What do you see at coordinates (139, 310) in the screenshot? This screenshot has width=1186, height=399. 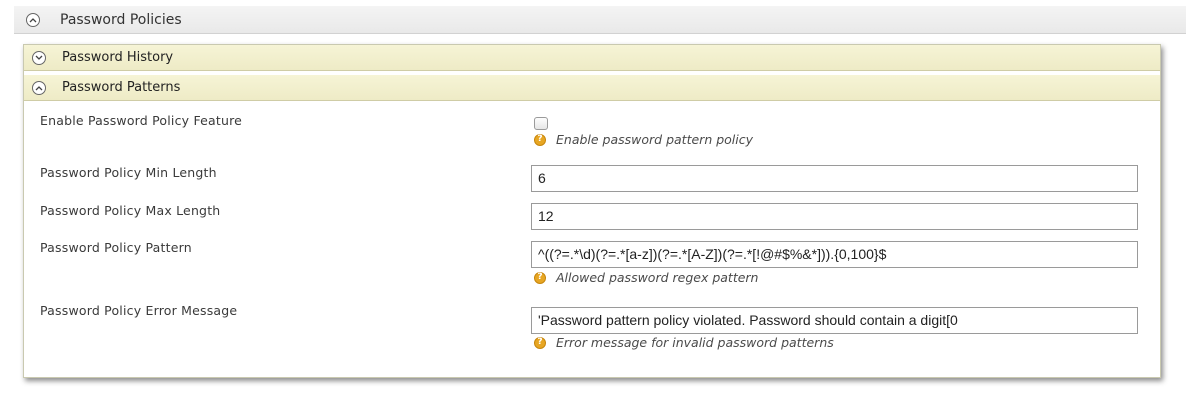 I see `error-message-label: Password Policy Error Message` at bounding box center [139, 310].